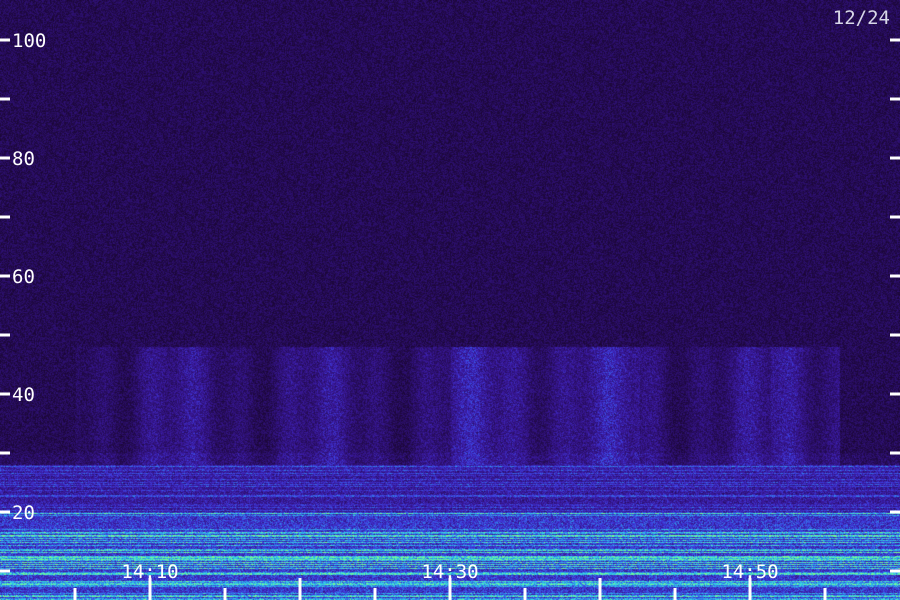 The height and width of the screenshot is (600, 900). Describe the element at coordinates (749, 572) in the screenshot. I see `x-tick-label: 14:50` at that location.